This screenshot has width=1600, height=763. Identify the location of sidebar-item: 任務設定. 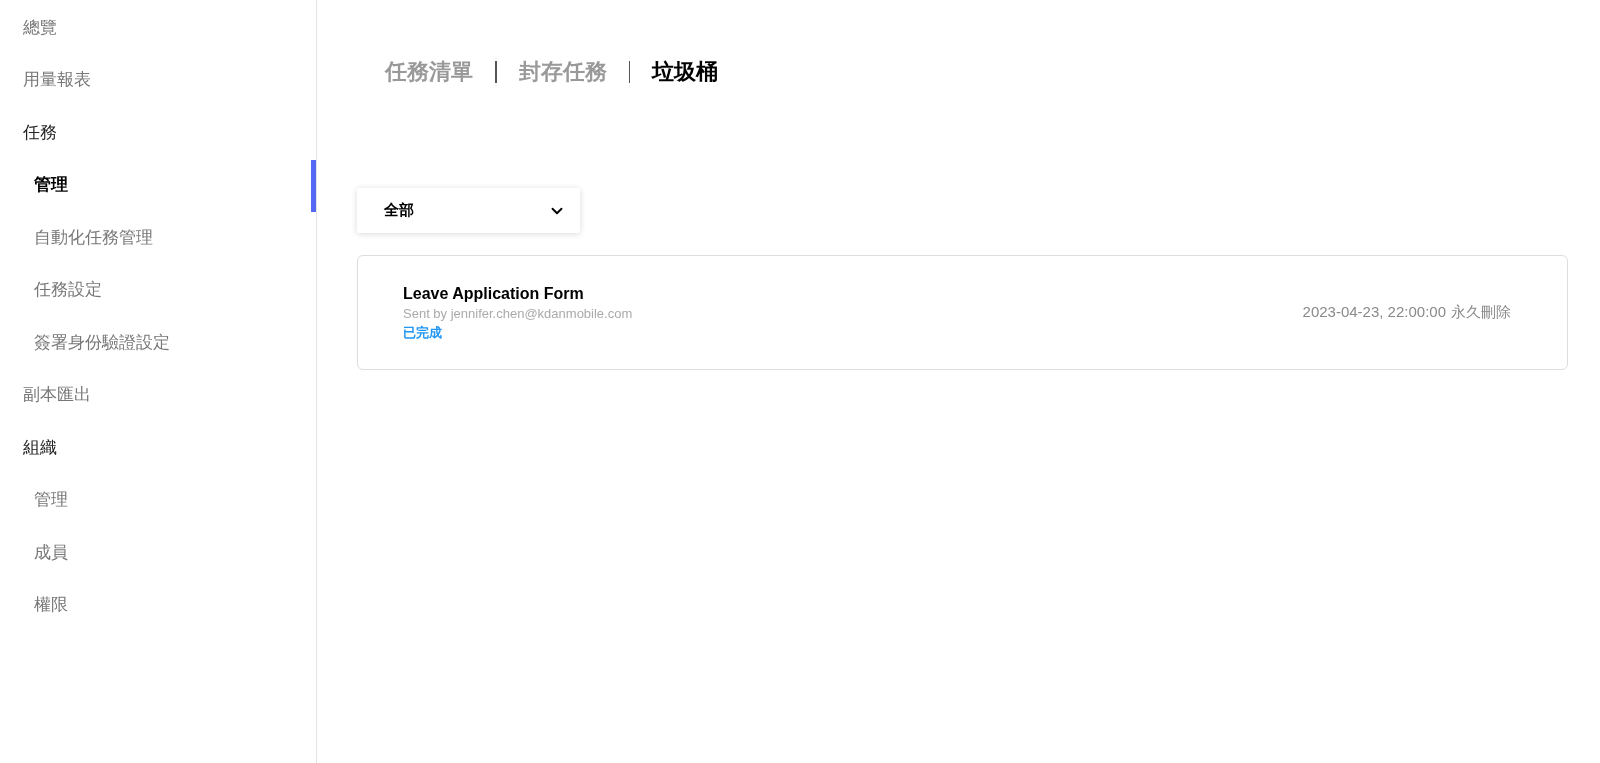
(68, 290).